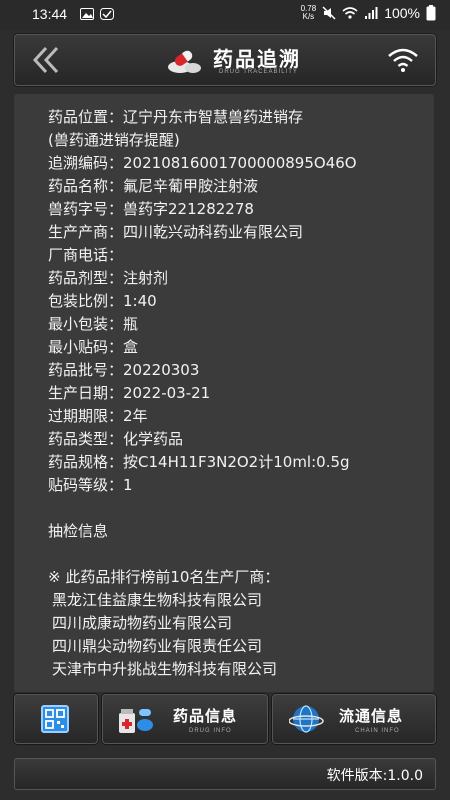 The image size is (450, 800). I want to click on back-button, so click(47, 60).